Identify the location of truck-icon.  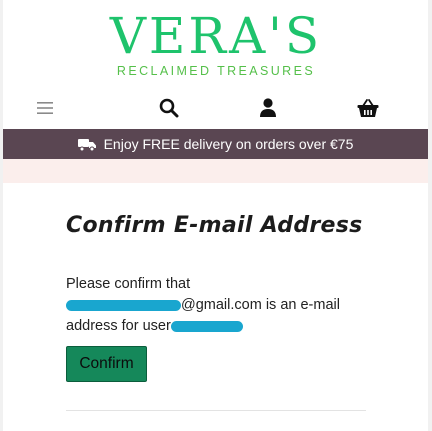
(86, 144).